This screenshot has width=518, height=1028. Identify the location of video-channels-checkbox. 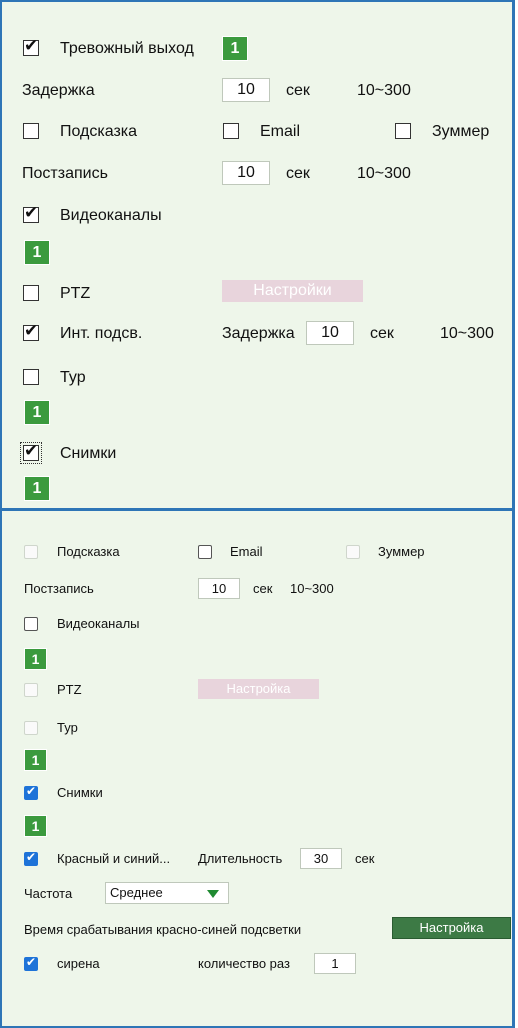
(31, 213).